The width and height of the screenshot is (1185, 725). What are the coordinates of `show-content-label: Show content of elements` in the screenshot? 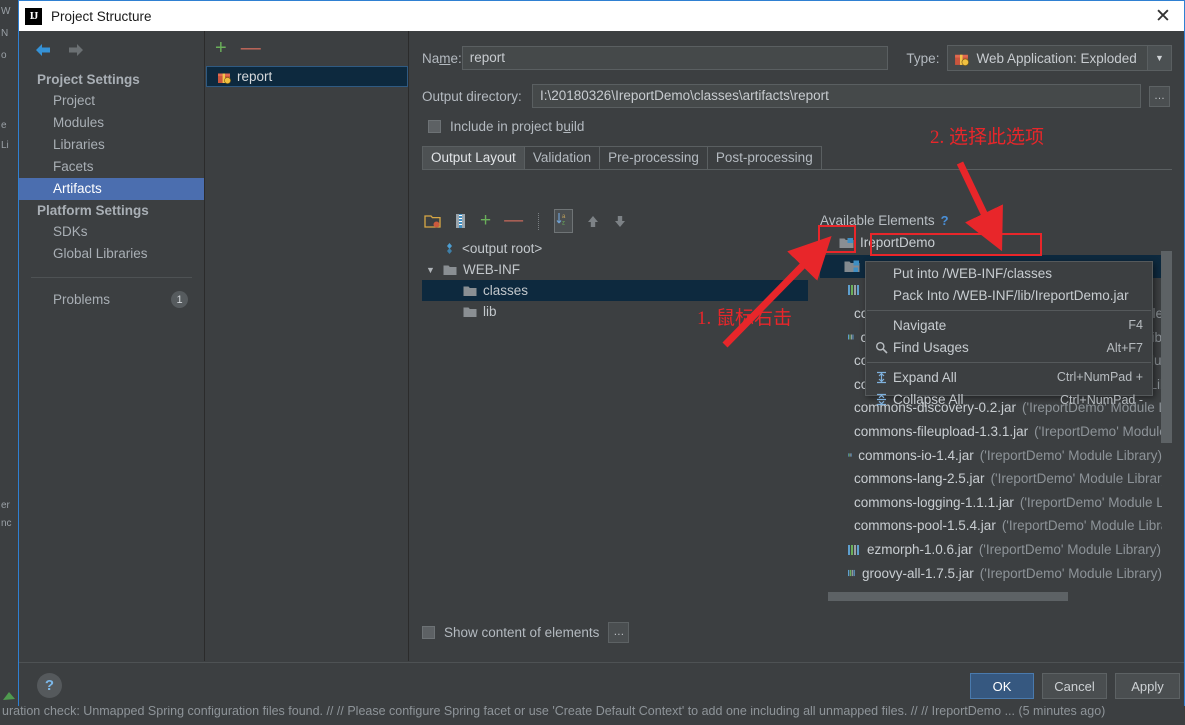 It's located at (522, 632).